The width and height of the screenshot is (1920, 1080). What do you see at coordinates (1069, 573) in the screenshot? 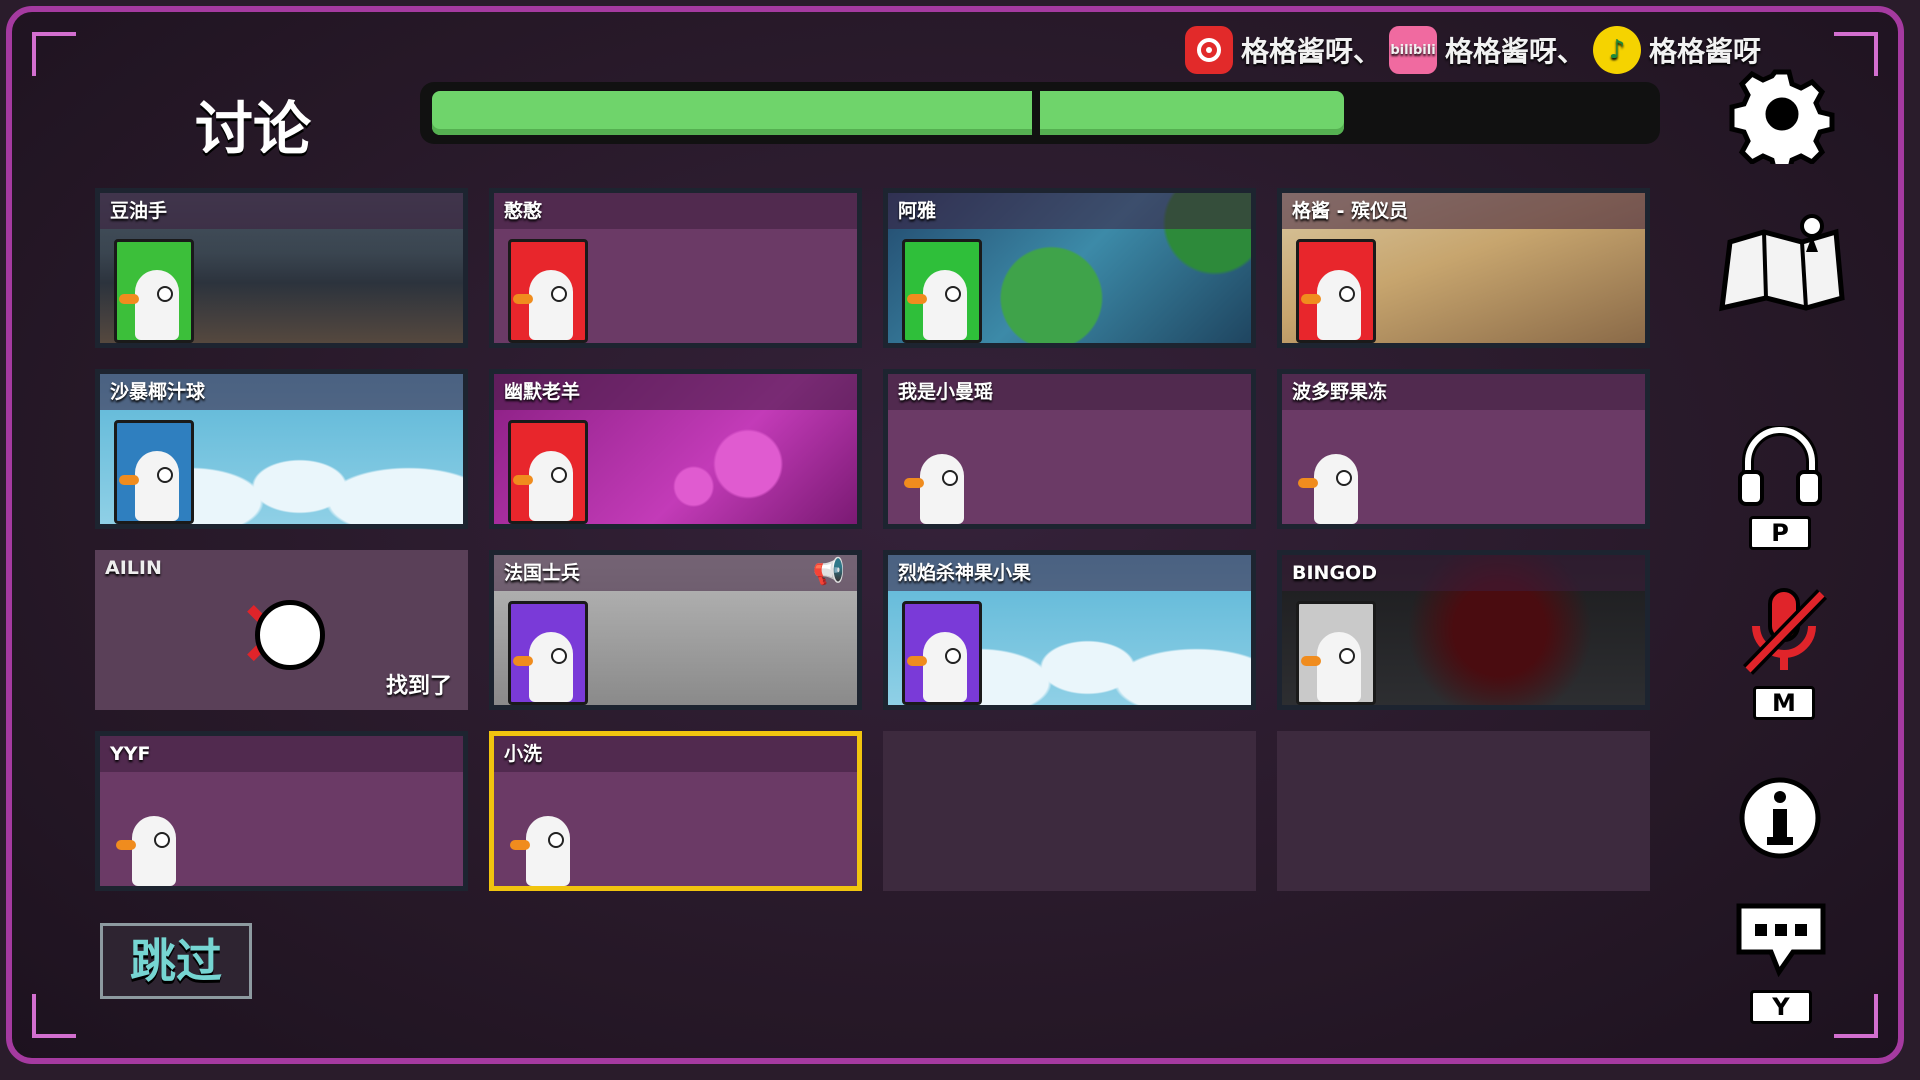
I see `player-name: 烈焰杀神果小果` at bounding box center [1069, 573].